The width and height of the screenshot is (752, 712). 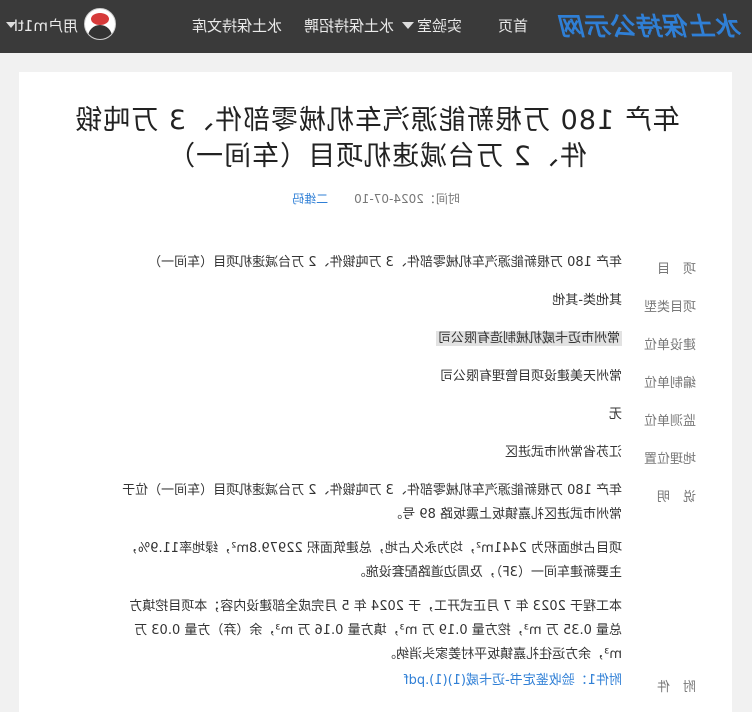 I want to click on field-value-monitor: 无, so click(x=615, y=414).